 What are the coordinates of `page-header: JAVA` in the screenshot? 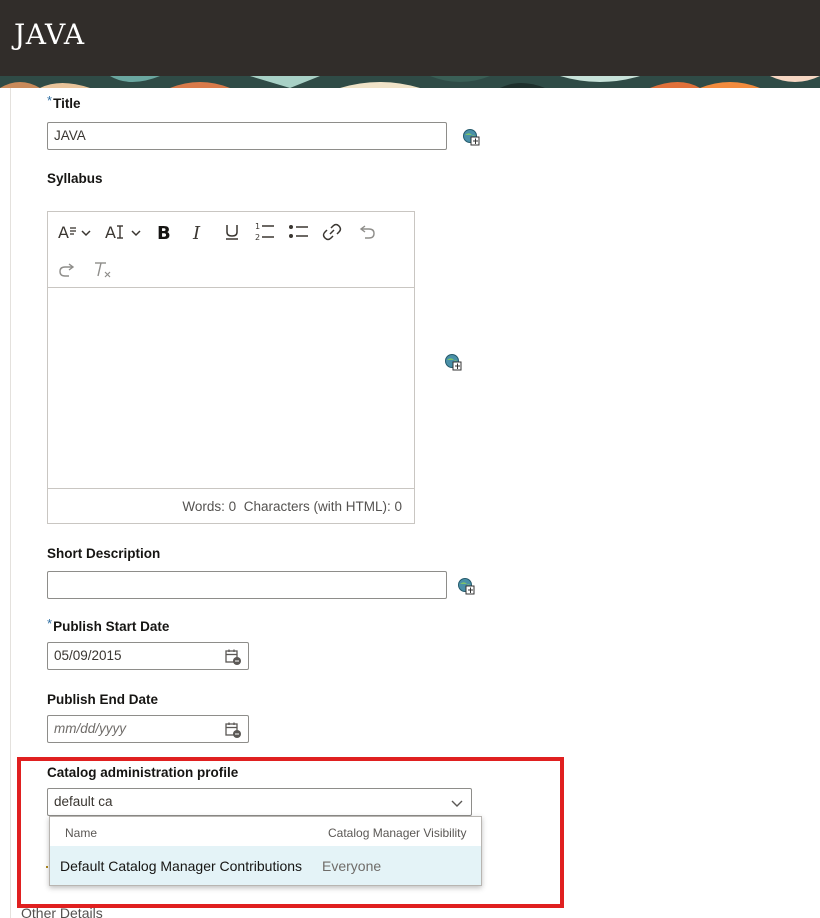 It's located at (410, 38).